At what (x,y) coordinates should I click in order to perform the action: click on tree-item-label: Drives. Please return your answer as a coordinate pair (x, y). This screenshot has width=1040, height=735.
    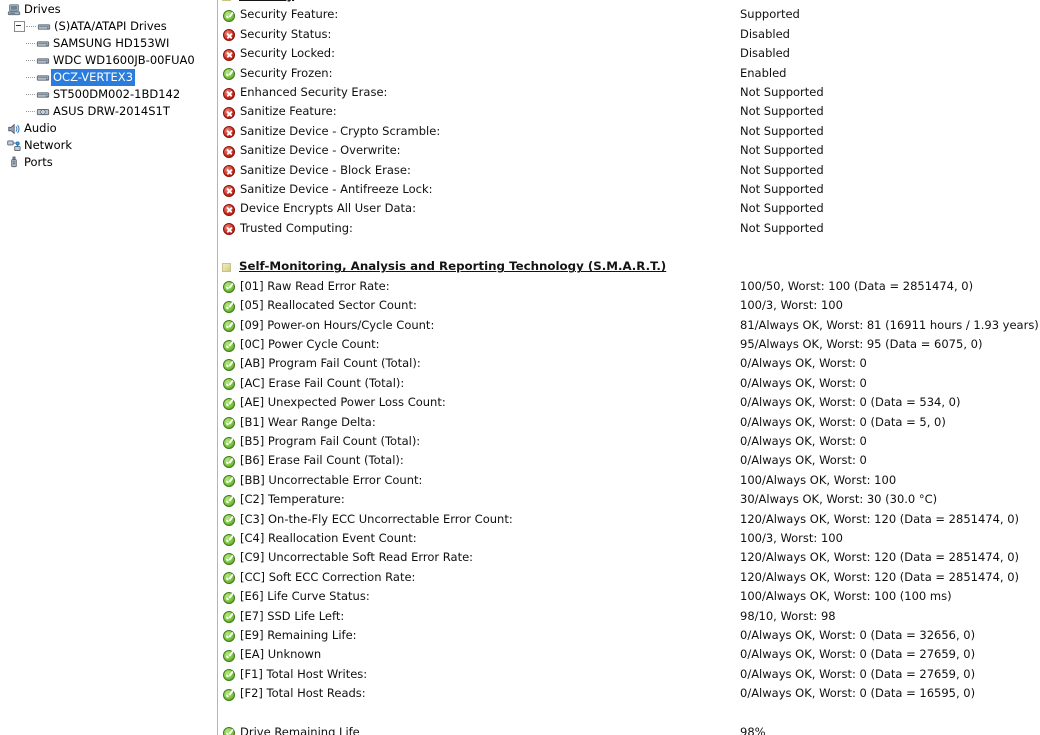
    Looking at the image, I should click on (42, 9).